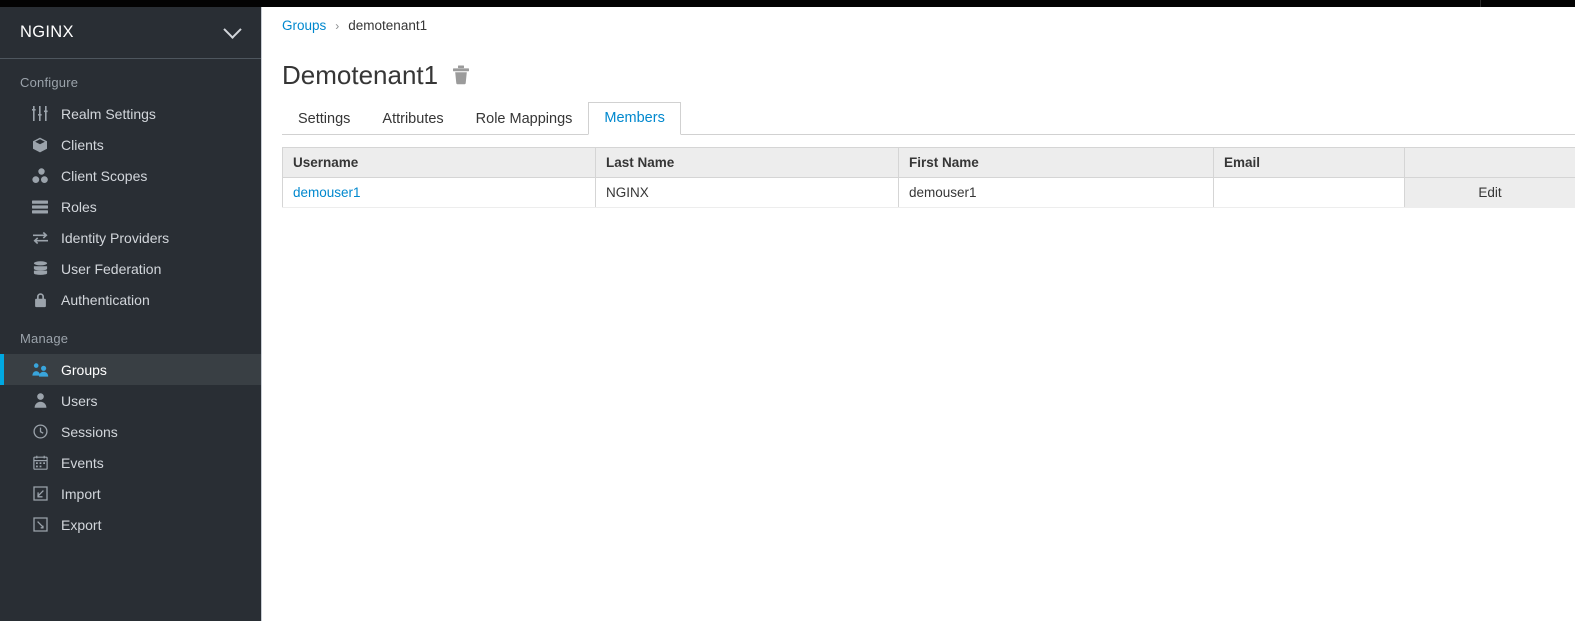 Image resolution: width=1575 pixels, height=621 pixels. Describe the element at coordinates (40, 432) in the screenshot. I see `clock-icon` at that location.